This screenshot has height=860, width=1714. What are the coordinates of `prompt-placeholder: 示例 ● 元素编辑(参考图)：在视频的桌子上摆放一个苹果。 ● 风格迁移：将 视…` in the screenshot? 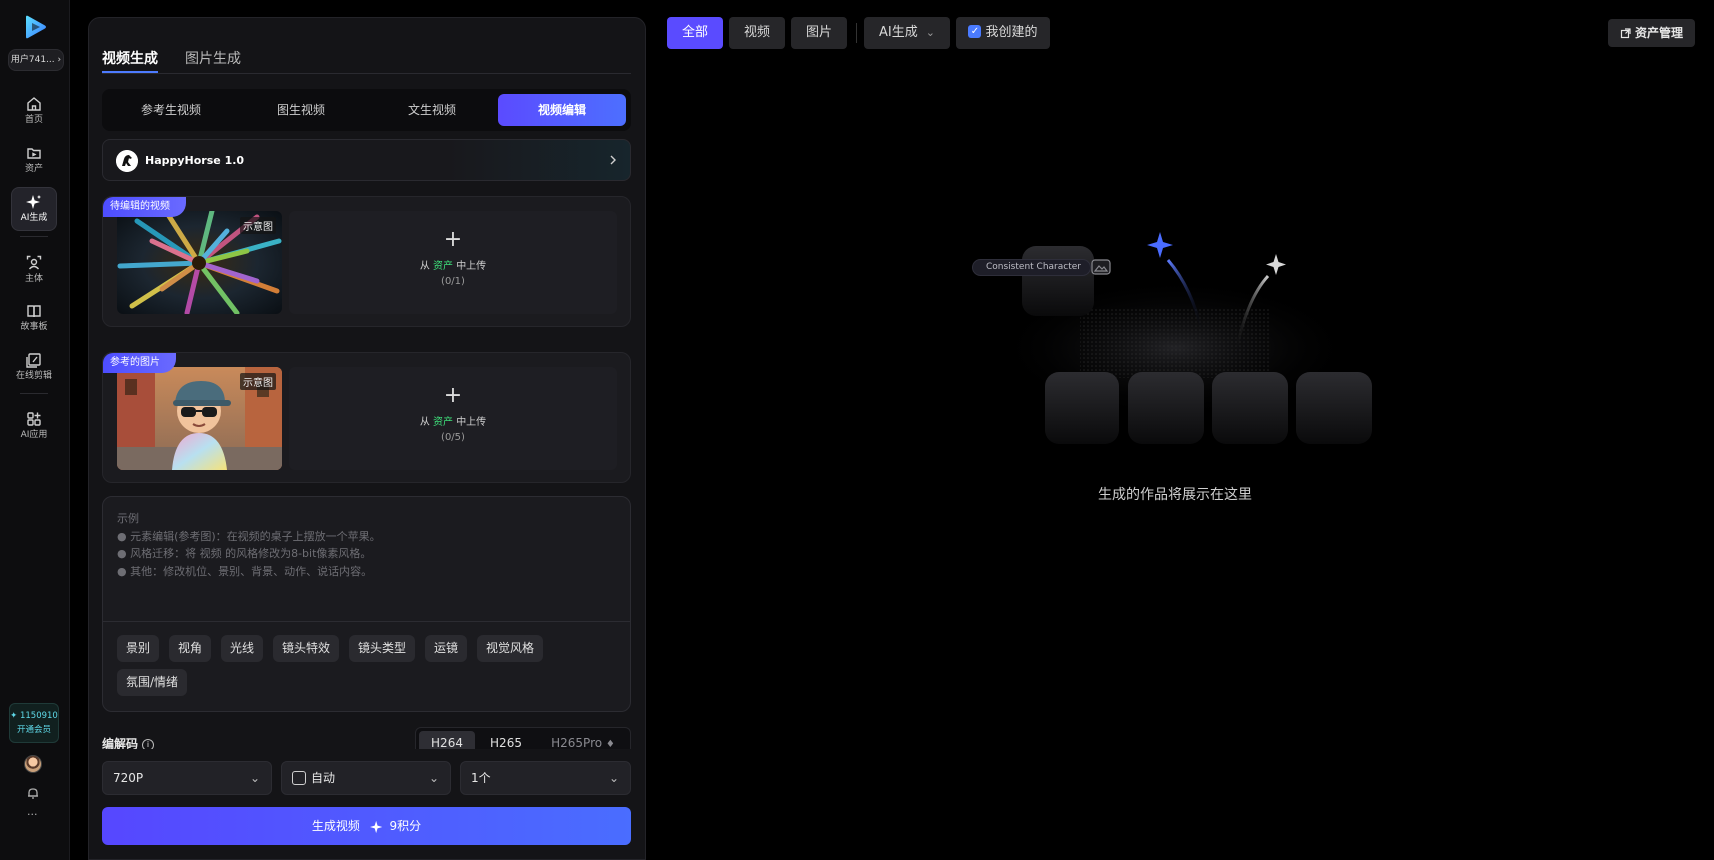 It's located at (249, 545).